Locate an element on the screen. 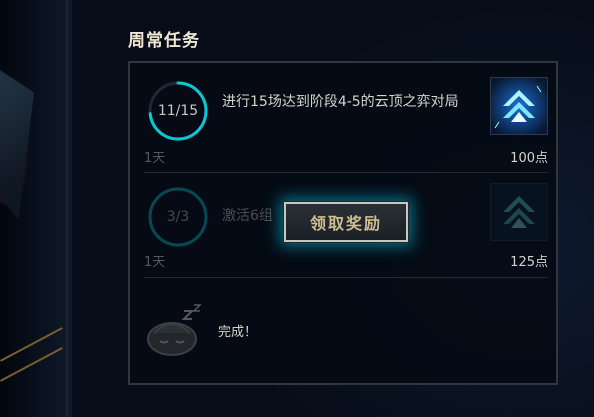 The height and width of the screenshot is (417, 594). progress-count: 11/15 is located at coordinates (178, 111).